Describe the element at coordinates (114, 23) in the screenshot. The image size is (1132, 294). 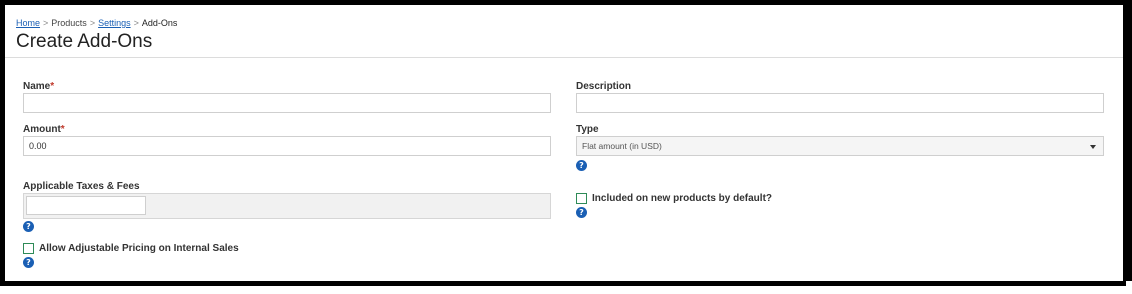
I see `breadcrumb-settings-link: Settings` at that location.